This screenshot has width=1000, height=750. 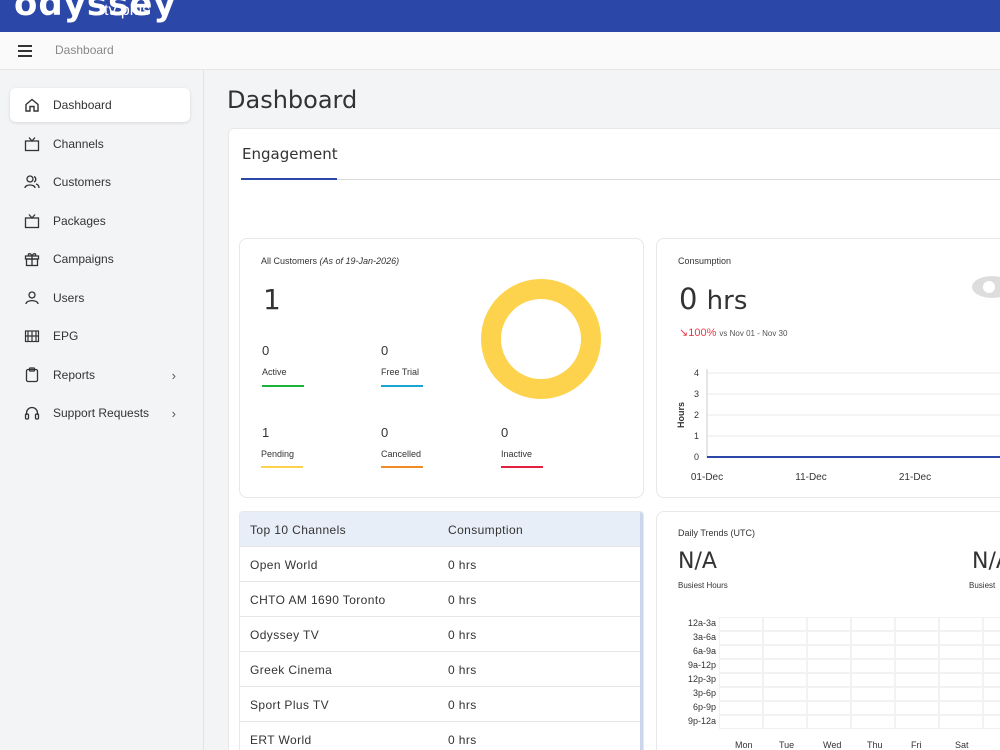 What do you see at coordinates (753, 333) in the screenshot?
I see `delta-context: vs Nov 01 - Nov 30` at bounding box center [753, 333].